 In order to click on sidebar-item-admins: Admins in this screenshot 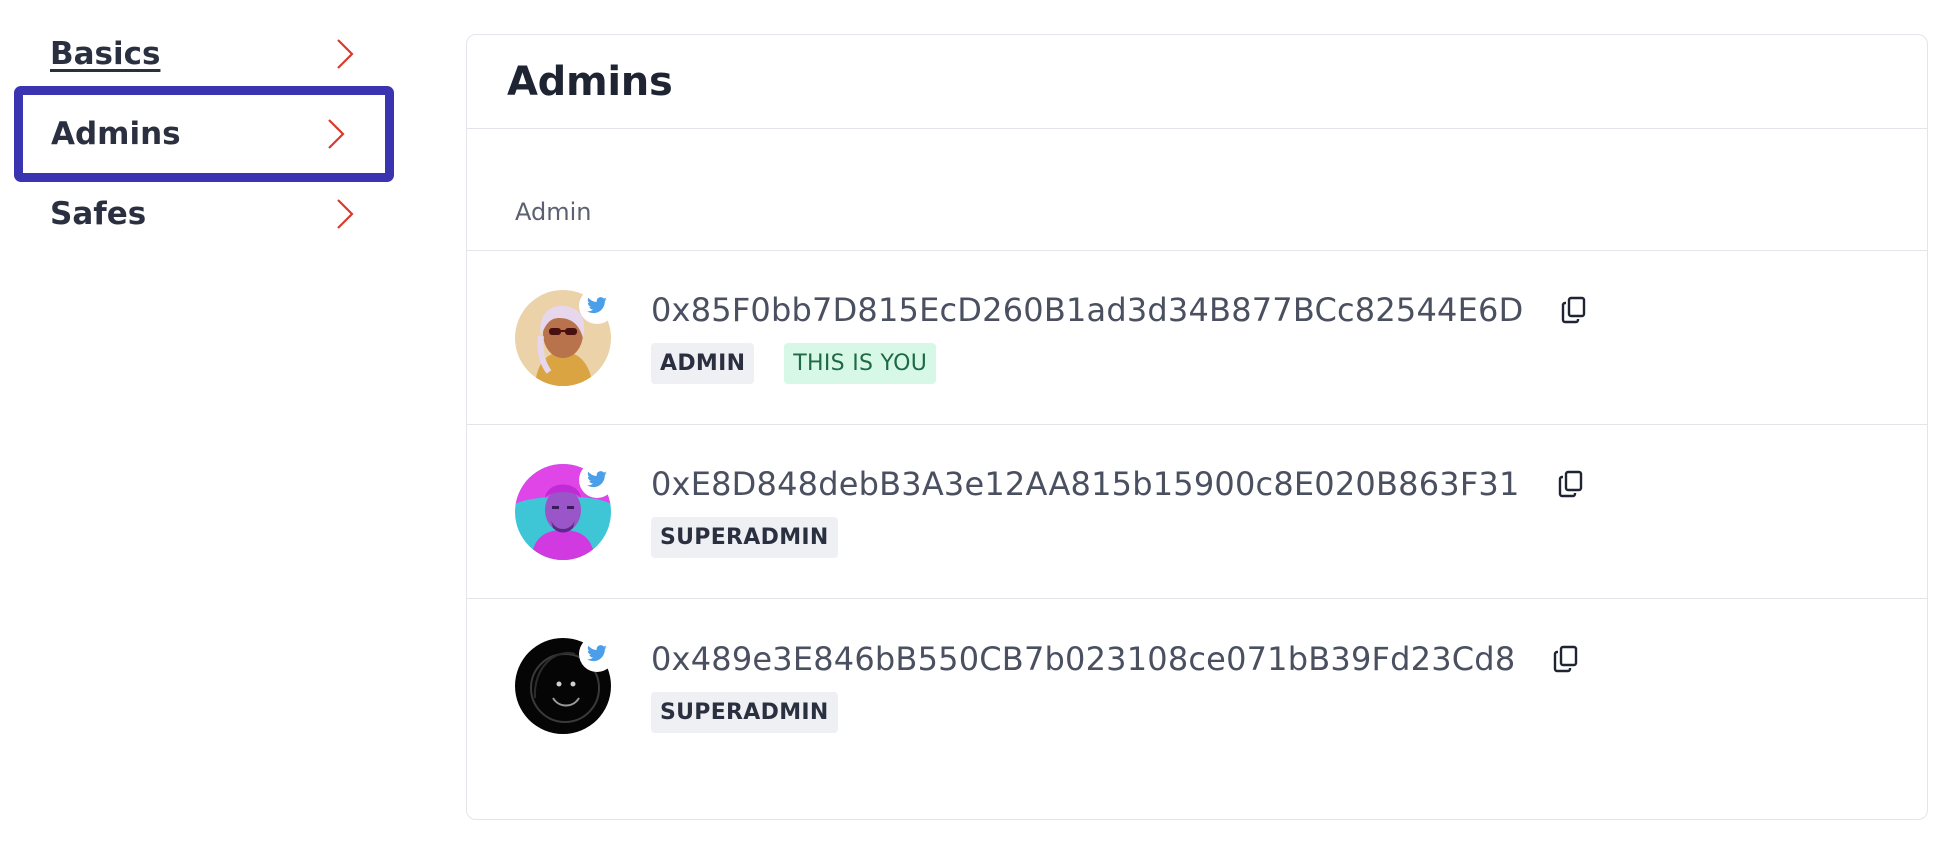, I will do `click(204, 134)`.